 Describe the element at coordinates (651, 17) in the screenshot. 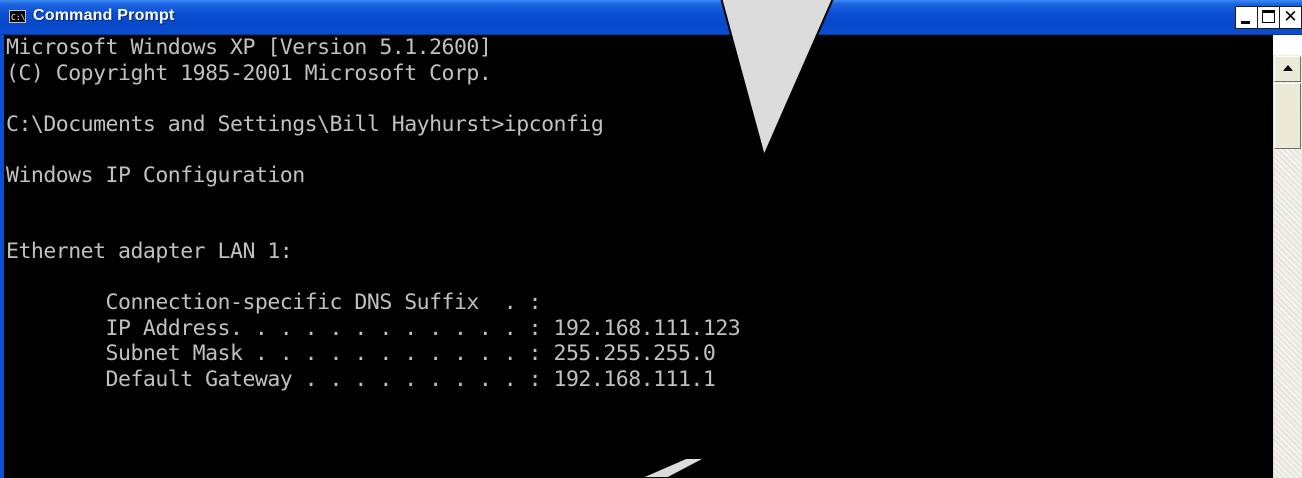

I see `title-bar: C:\ Command Prompt ✕` at that location.